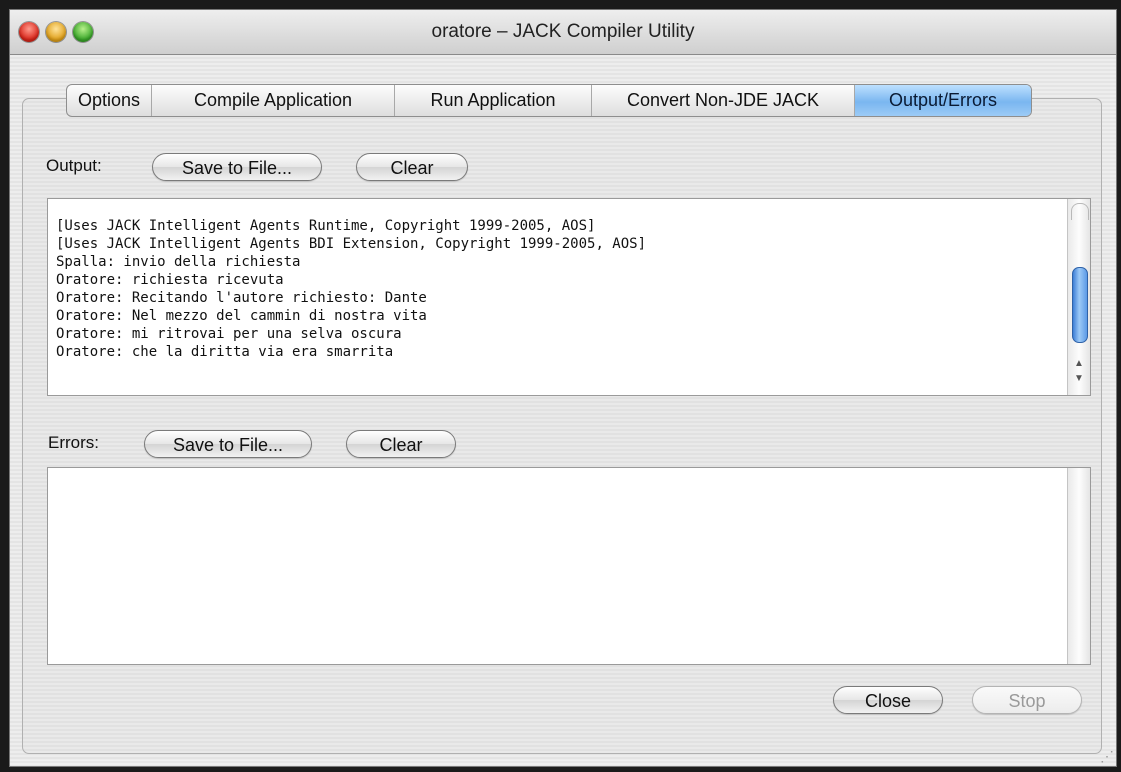  I want to click on output-clear-button: Clear, so click(412, 167).